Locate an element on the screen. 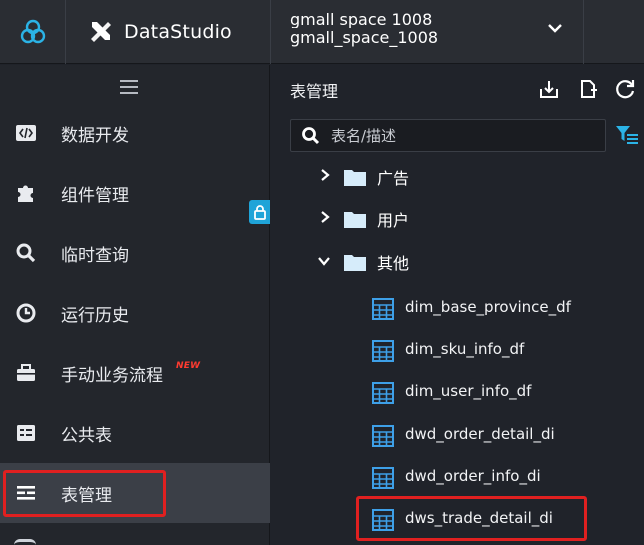  table-item: dim_base_province_df is located at coordinates (457, 309).